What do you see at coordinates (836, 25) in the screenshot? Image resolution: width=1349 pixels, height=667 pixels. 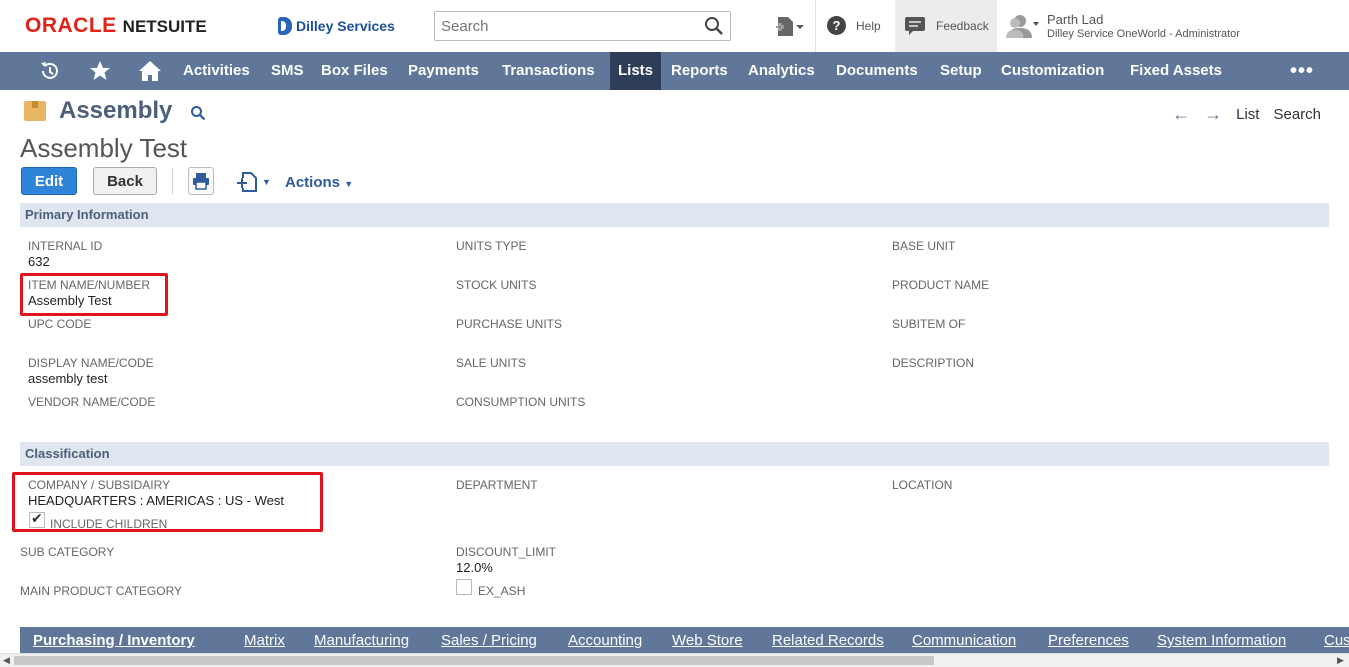 I see `help-icon: ?` at bounding box center [836, 25].